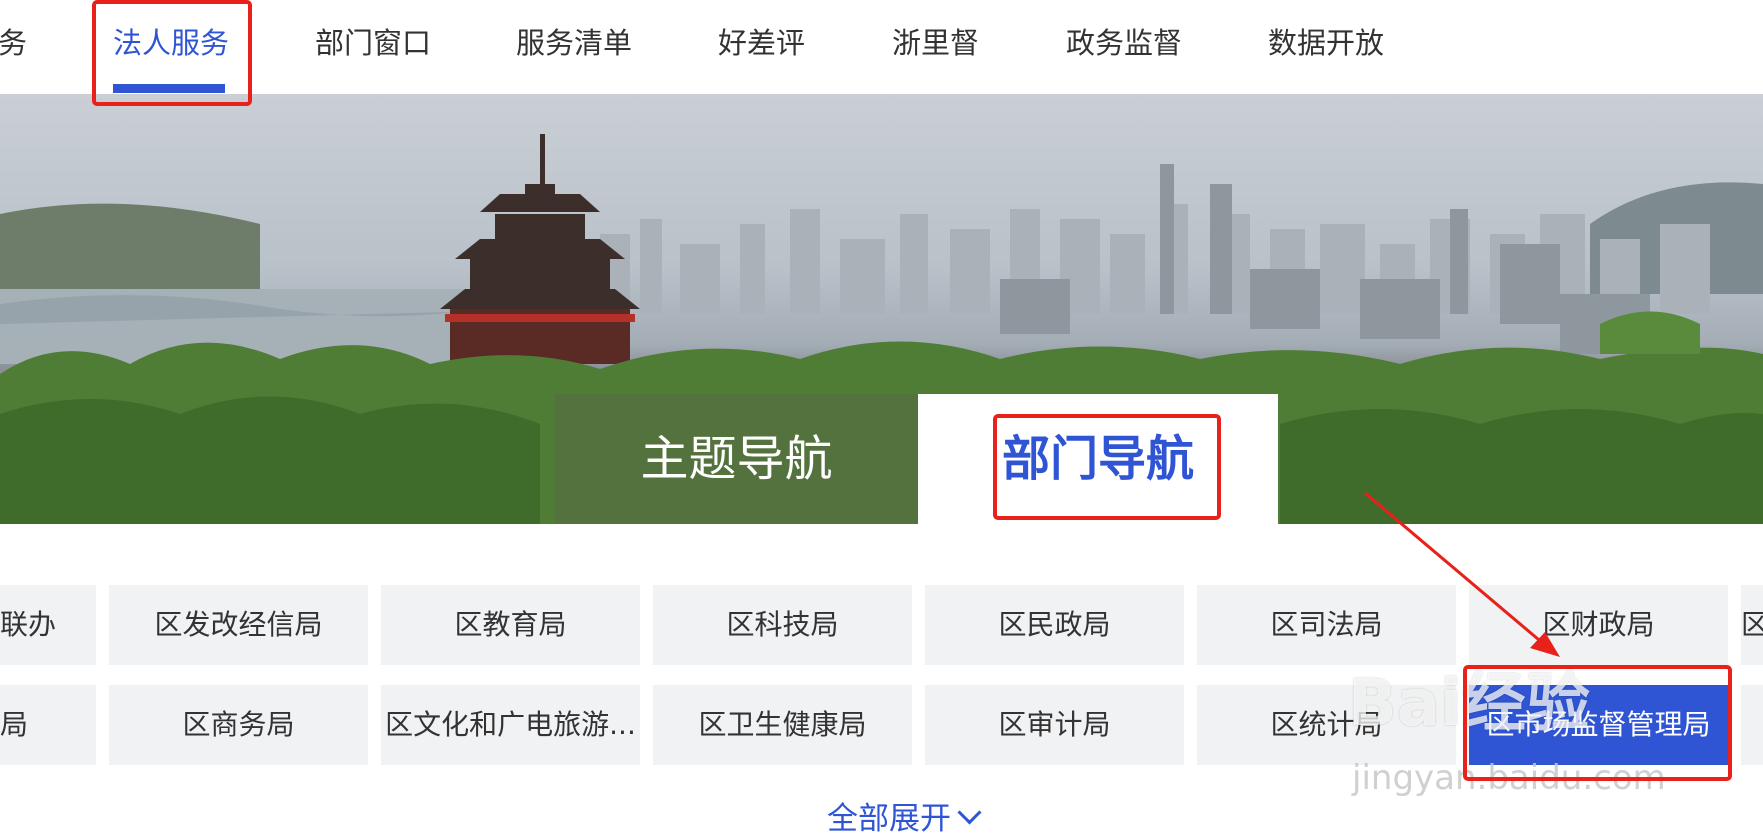 This screenshot has height=838, width=1763. What do you see at coordinates (736, 459) in the screenshot?
I see `tab-theme-navigation: 主题导航` at bounding box center [736, 459].